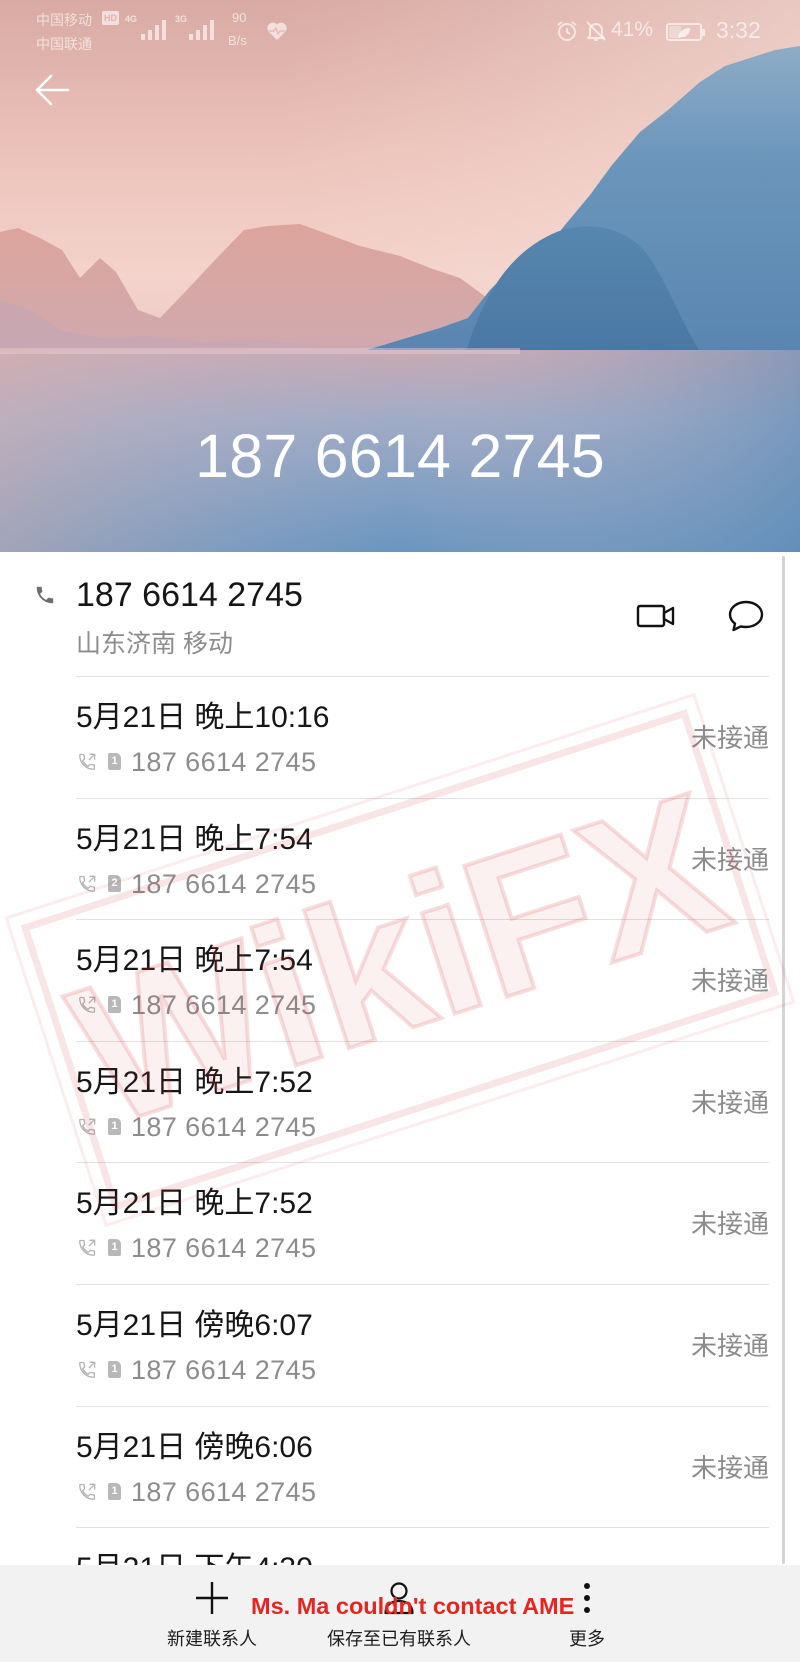 The width and height of the screenshot is (800, 1662). Describe the element at coordinates (400, 614) in the screenshot. I see `number-detail-row: 187 6614 2745 山东济南 移动` at that location.